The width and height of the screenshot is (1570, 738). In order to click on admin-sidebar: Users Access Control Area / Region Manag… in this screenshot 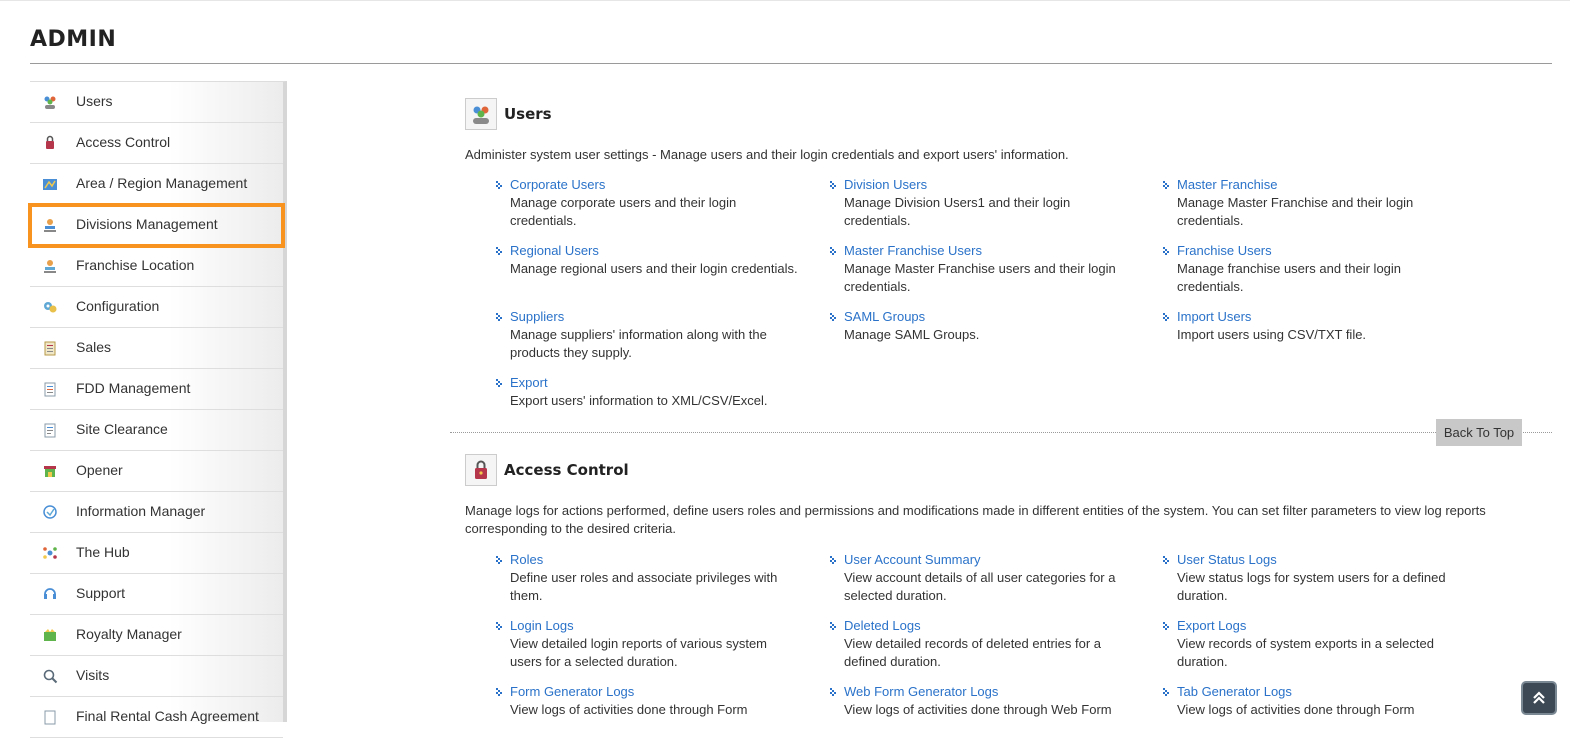, I will do `click(157, 409)`.